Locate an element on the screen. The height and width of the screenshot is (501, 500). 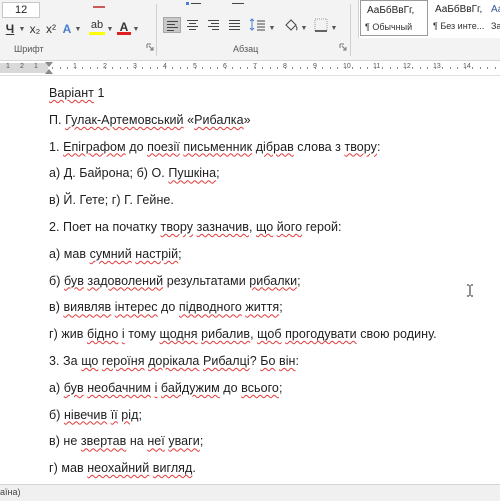
line-spacing-dropdown: ▼ is located at coordinates (272, 28).